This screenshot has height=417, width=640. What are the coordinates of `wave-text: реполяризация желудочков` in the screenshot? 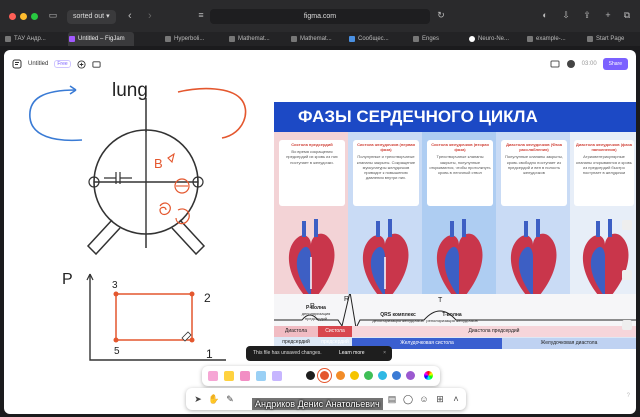 It's located at (452, 320).